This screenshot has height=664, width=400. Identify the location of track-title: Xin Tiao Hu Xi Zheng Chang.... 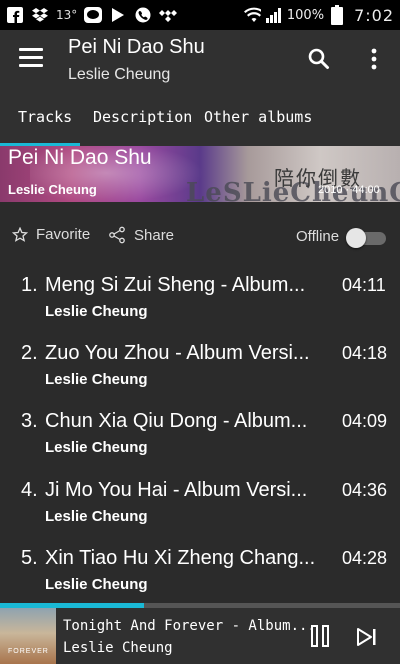
(180, 558).